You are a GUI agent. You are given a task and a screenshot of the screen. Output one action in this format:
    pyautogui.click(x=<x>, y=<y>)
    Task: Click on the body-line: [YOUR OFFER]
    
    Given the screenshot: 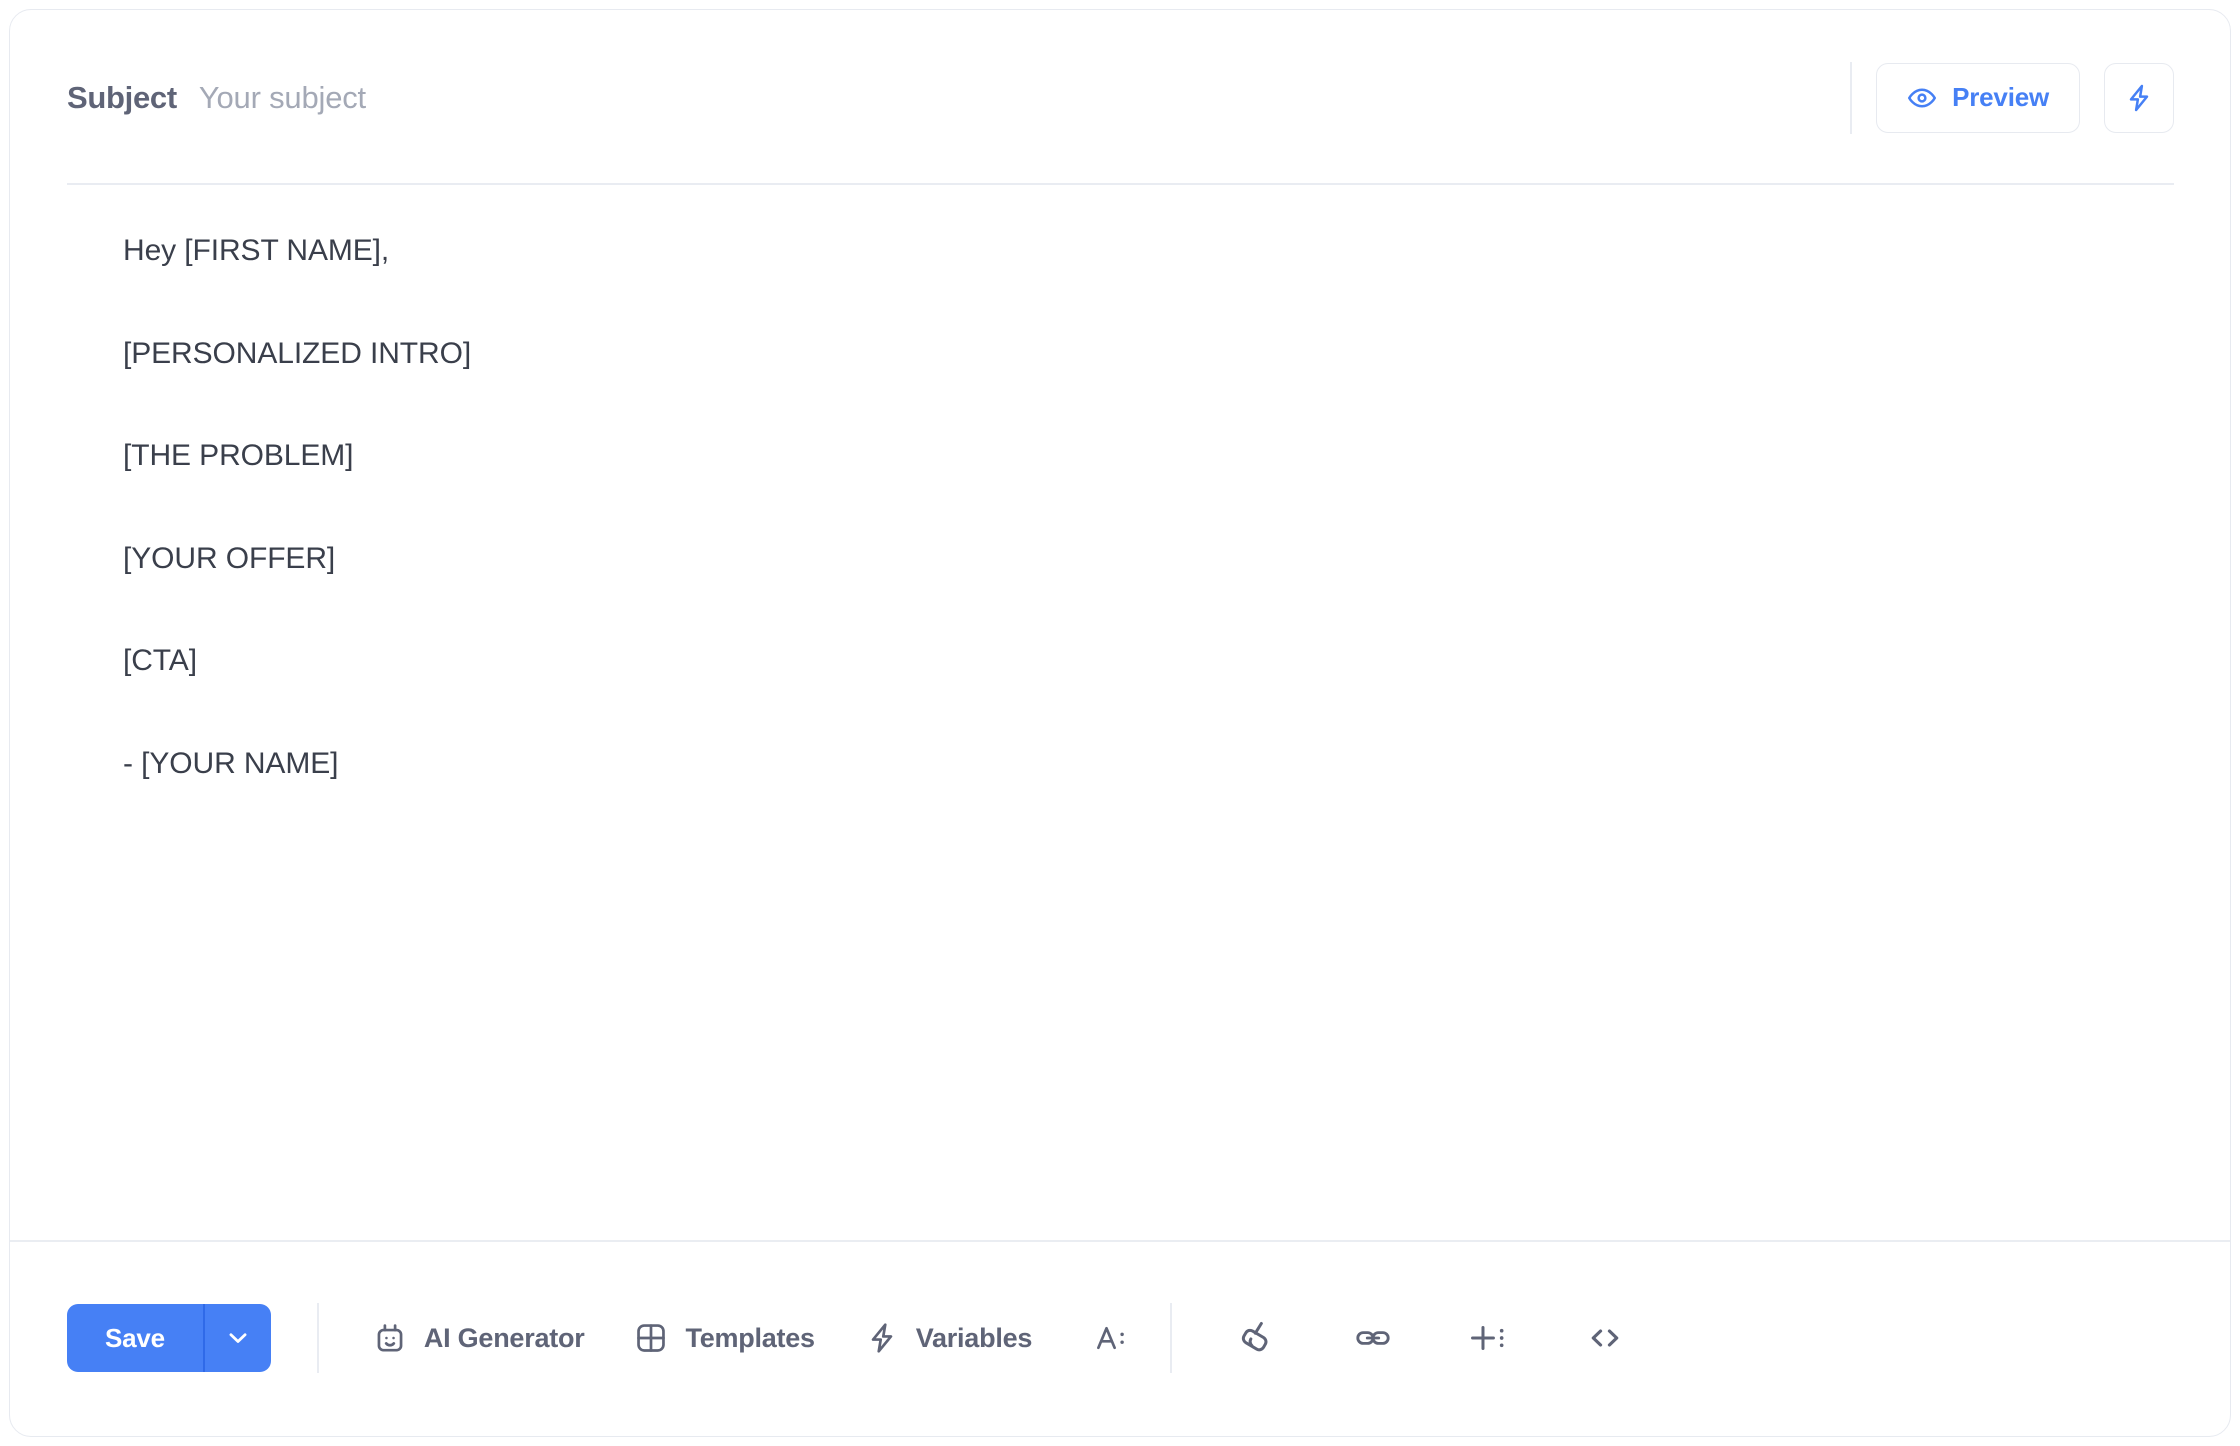 What is the action you would take?
    pyautogui.click(x=229, y=558)
    